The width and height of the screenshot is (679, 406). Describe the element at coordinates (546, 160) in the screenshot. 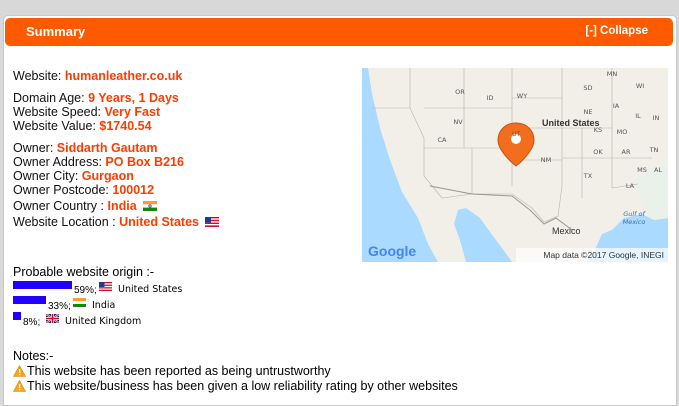

I see `map-label-nm: NM` at that location.